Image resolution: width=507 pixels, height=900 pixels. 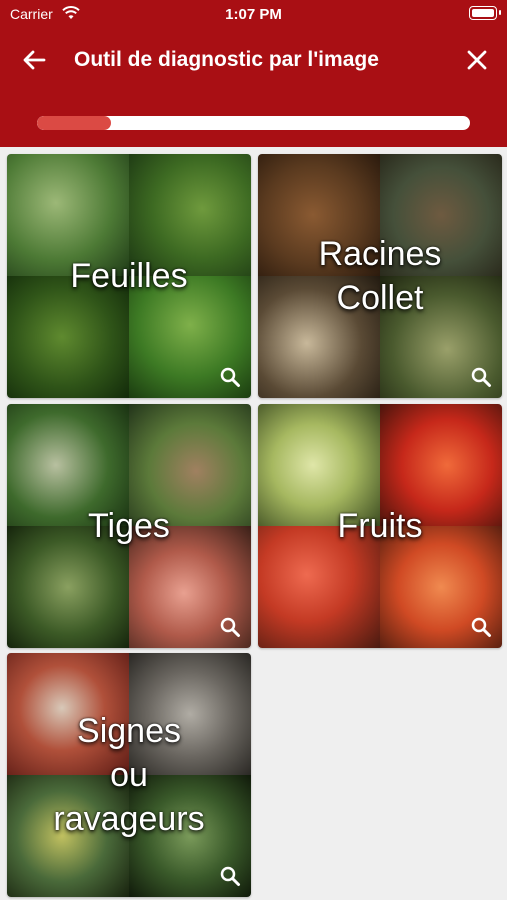 I want to click on category-card-signes-ravageurs: Signes ou ravageurs, so click(x=129, y=775).